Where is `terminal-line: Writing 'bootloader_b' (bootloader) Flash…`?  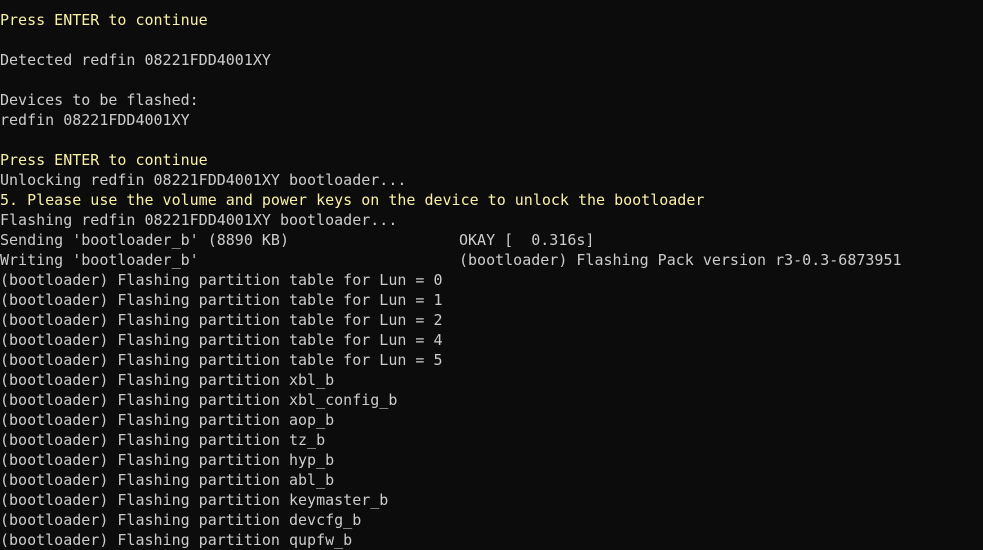
terminal-line: Writing 'bootloader_b' (bootloader) Flash… is located at coordinates (491, 260).